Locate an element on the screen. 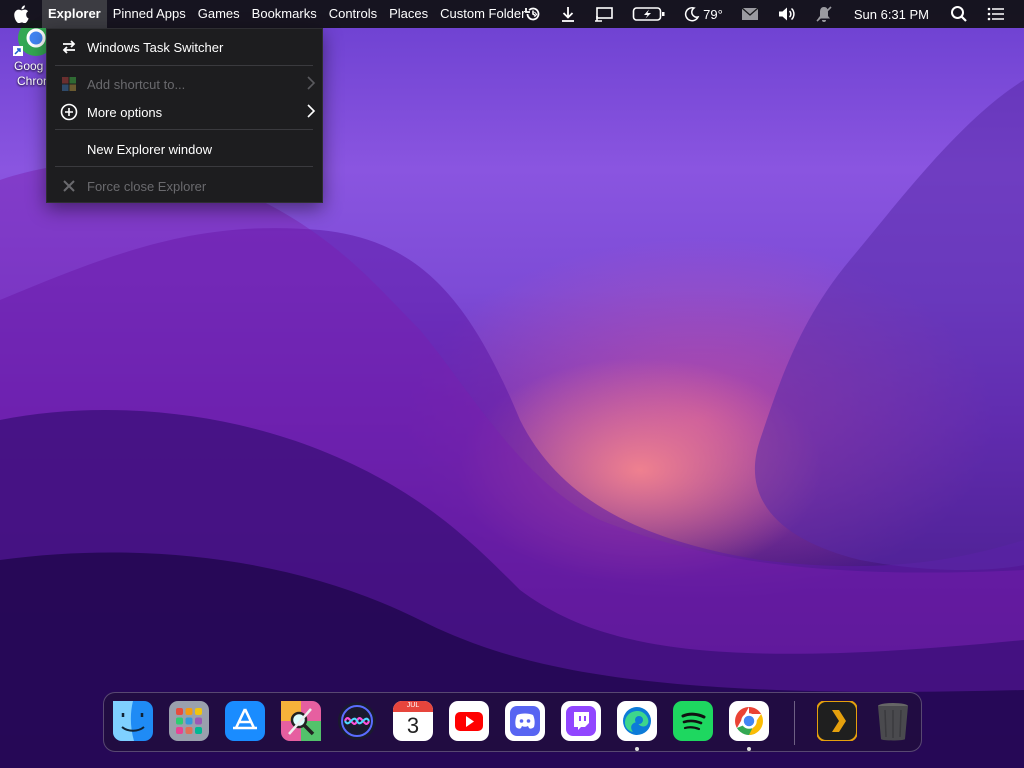 The image size is (1024, 768). battery-icon is located at coordinates (649, 14).